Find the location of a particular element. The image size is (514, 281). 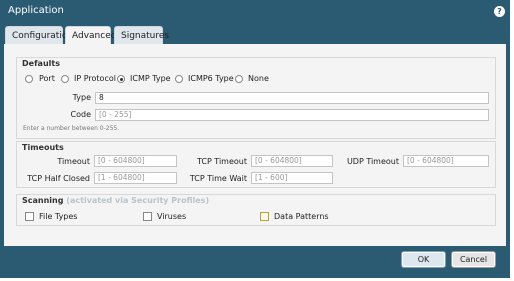

tab-advanced: Advanced is located at coordinates (90, 35).